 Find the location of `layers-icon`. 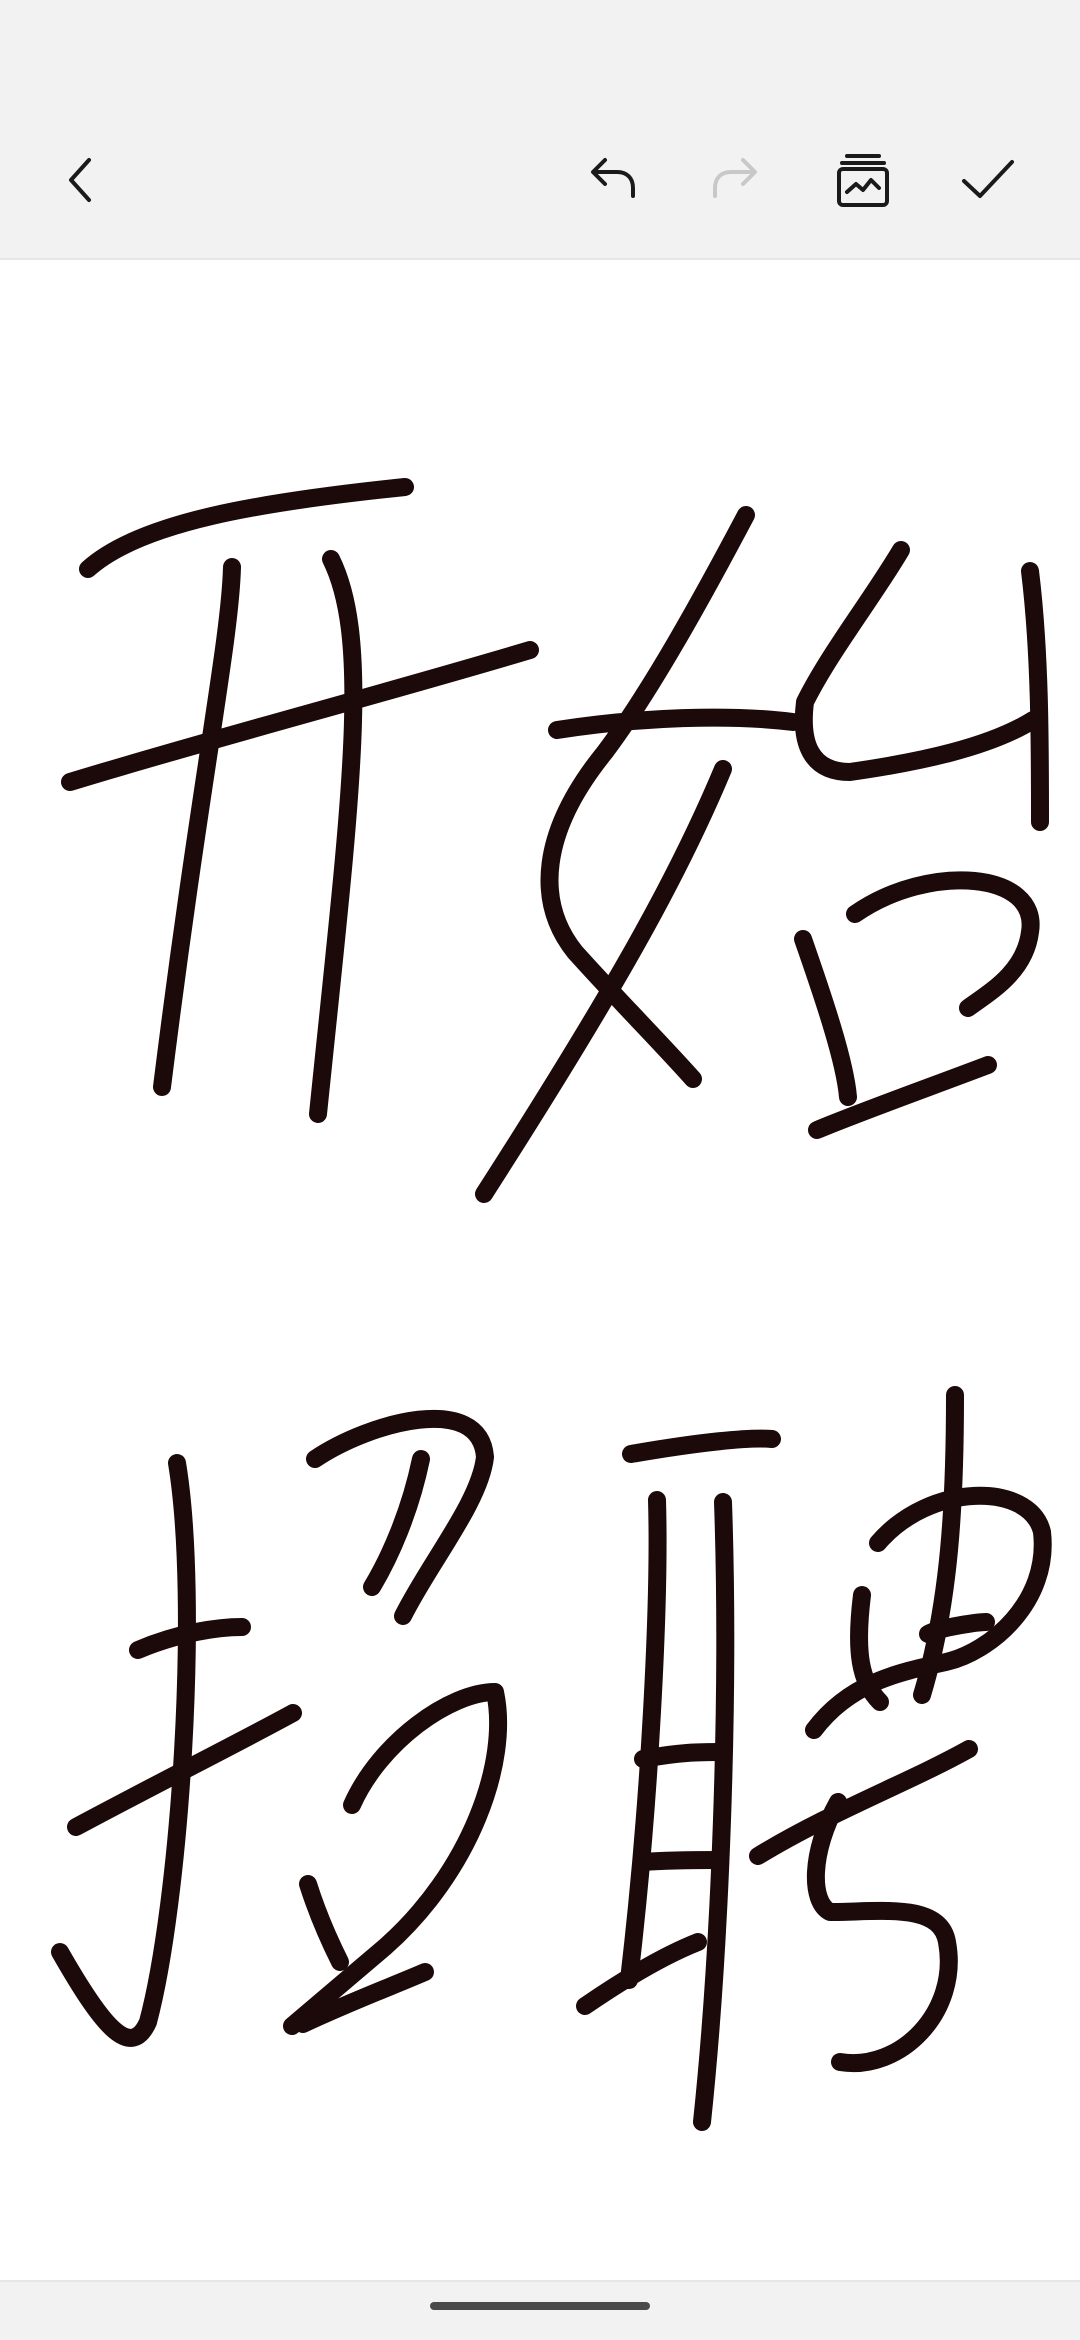

layers-icon is located at coordinates (863, 180).